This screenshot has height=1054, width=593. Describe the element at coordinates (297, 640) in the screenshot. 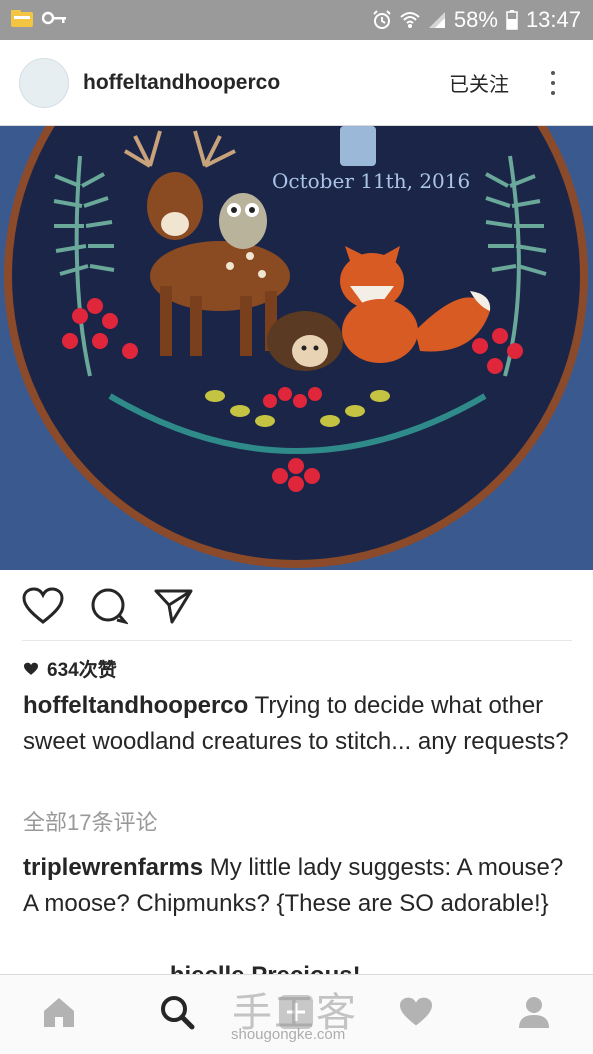

I see `divider` at that location.